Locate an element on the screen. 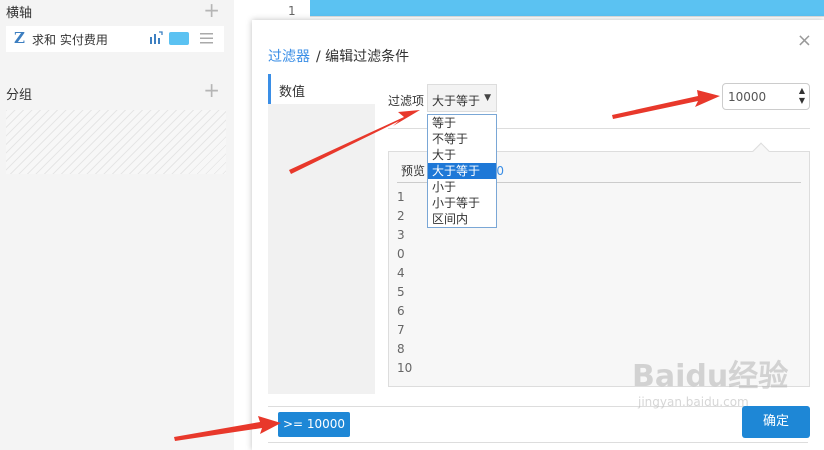 This screenshot has height=450, width=824. preview-values: 1 2 3 0 4 5 6 7 8 10 is located at coordinates (404, 285).